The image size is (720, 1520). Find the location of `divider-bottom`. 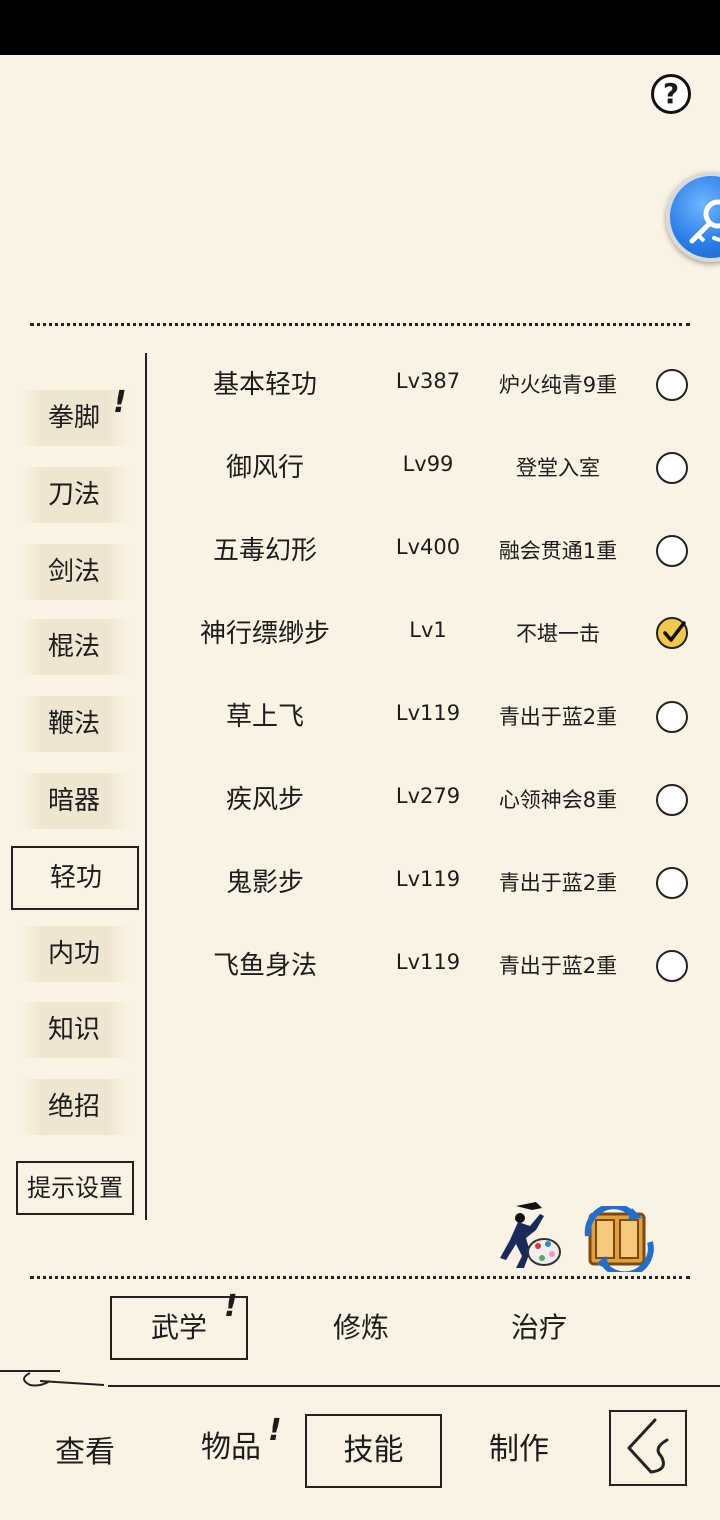

divider-bottom is located at coordinates (360, 1277).